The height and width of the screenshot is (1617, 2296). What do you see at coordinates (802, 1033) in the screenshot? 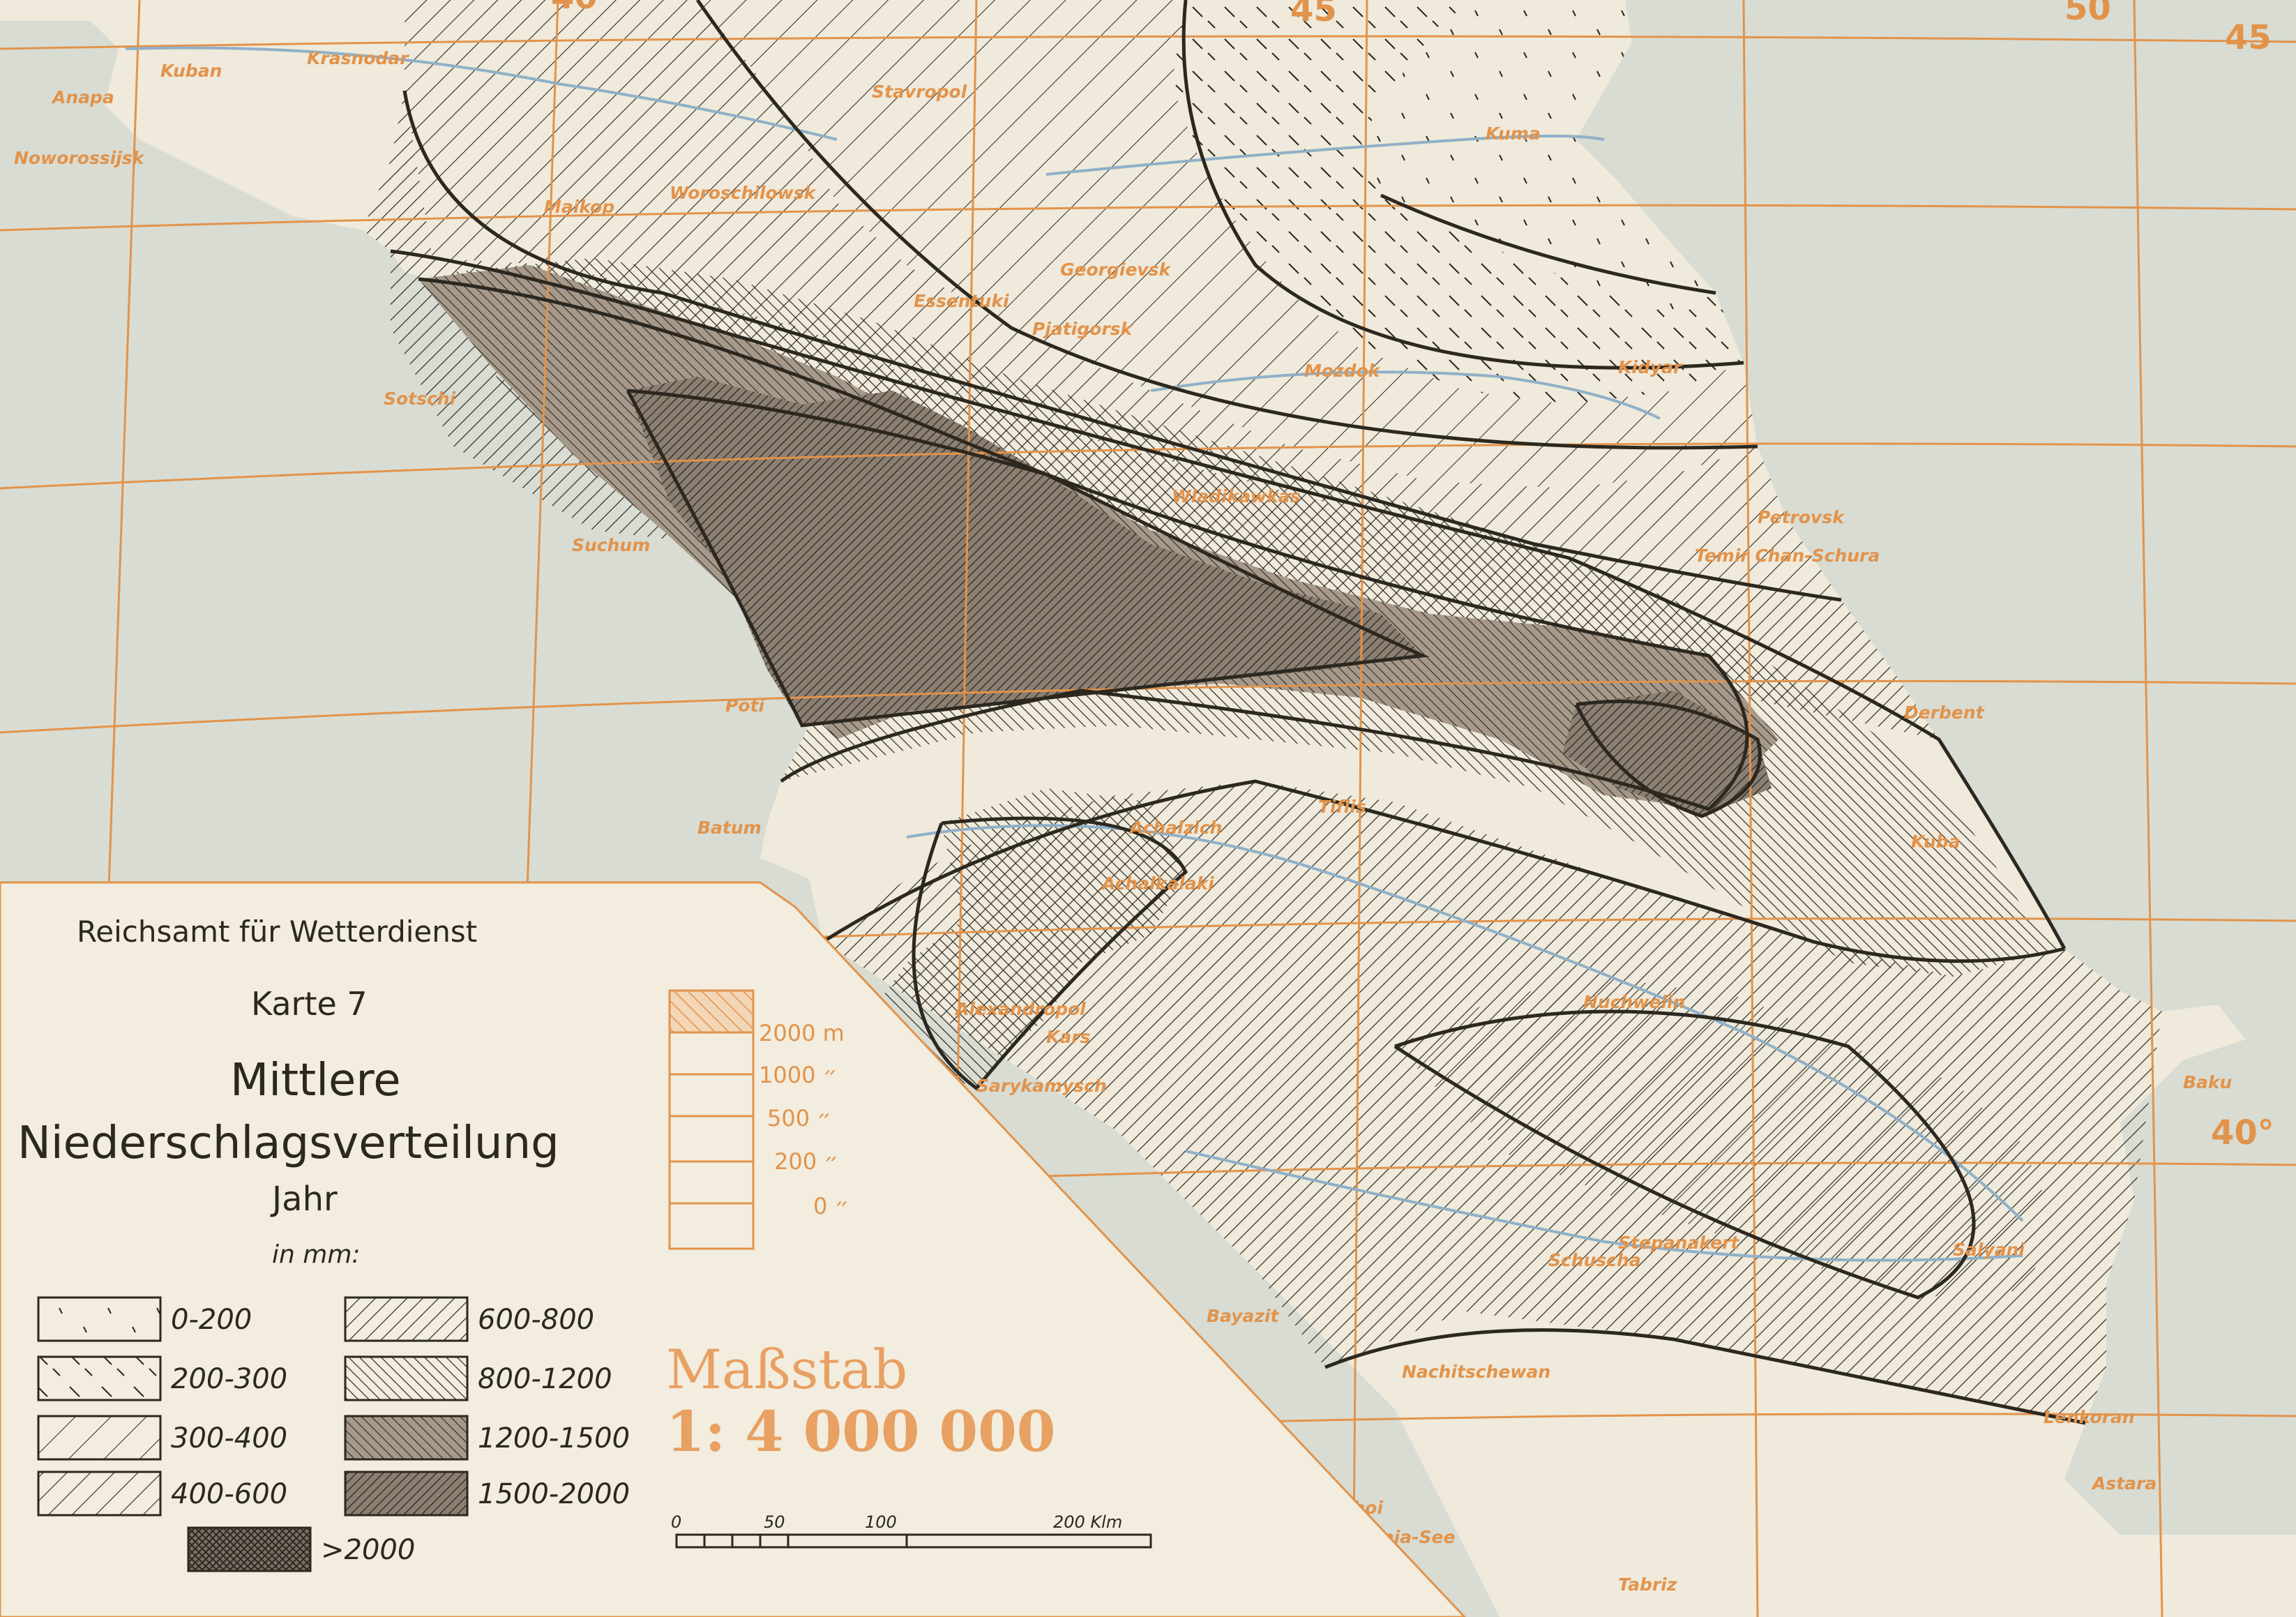
I see `elevation-label: 2000 m` at bounding box center [802, 1033].